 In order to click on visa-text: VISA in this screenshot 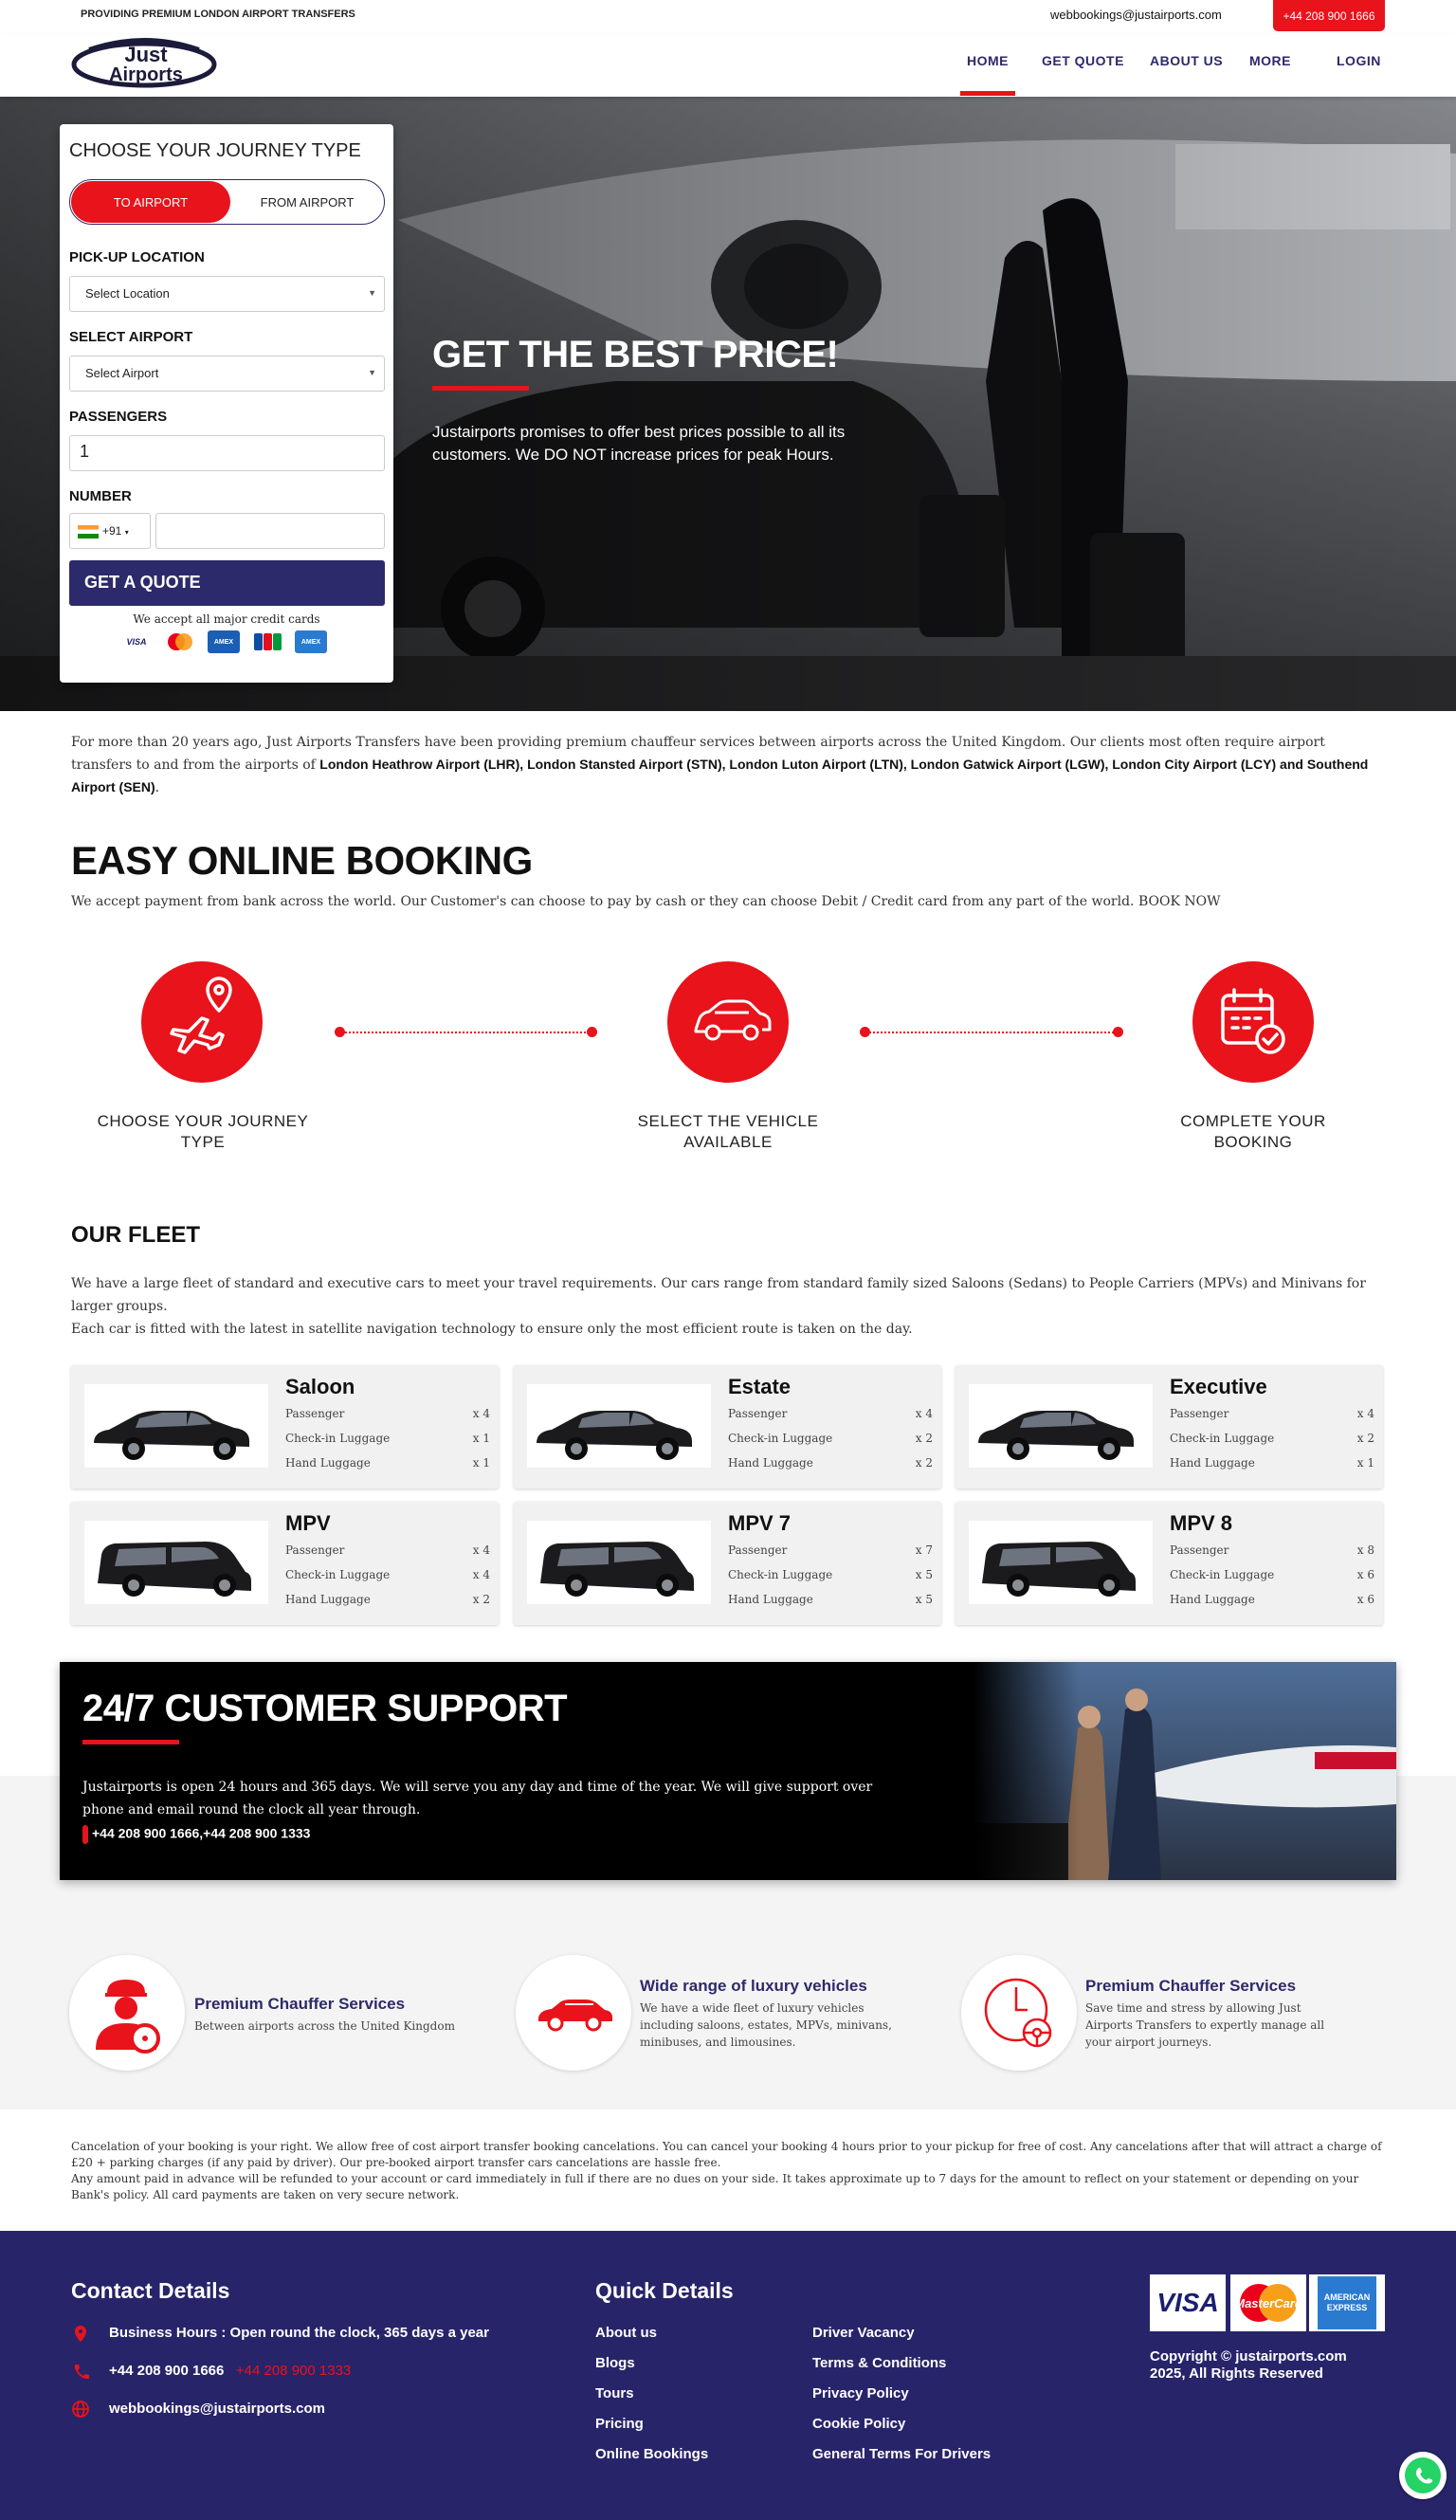, I will do `click(1187, 2302)`.